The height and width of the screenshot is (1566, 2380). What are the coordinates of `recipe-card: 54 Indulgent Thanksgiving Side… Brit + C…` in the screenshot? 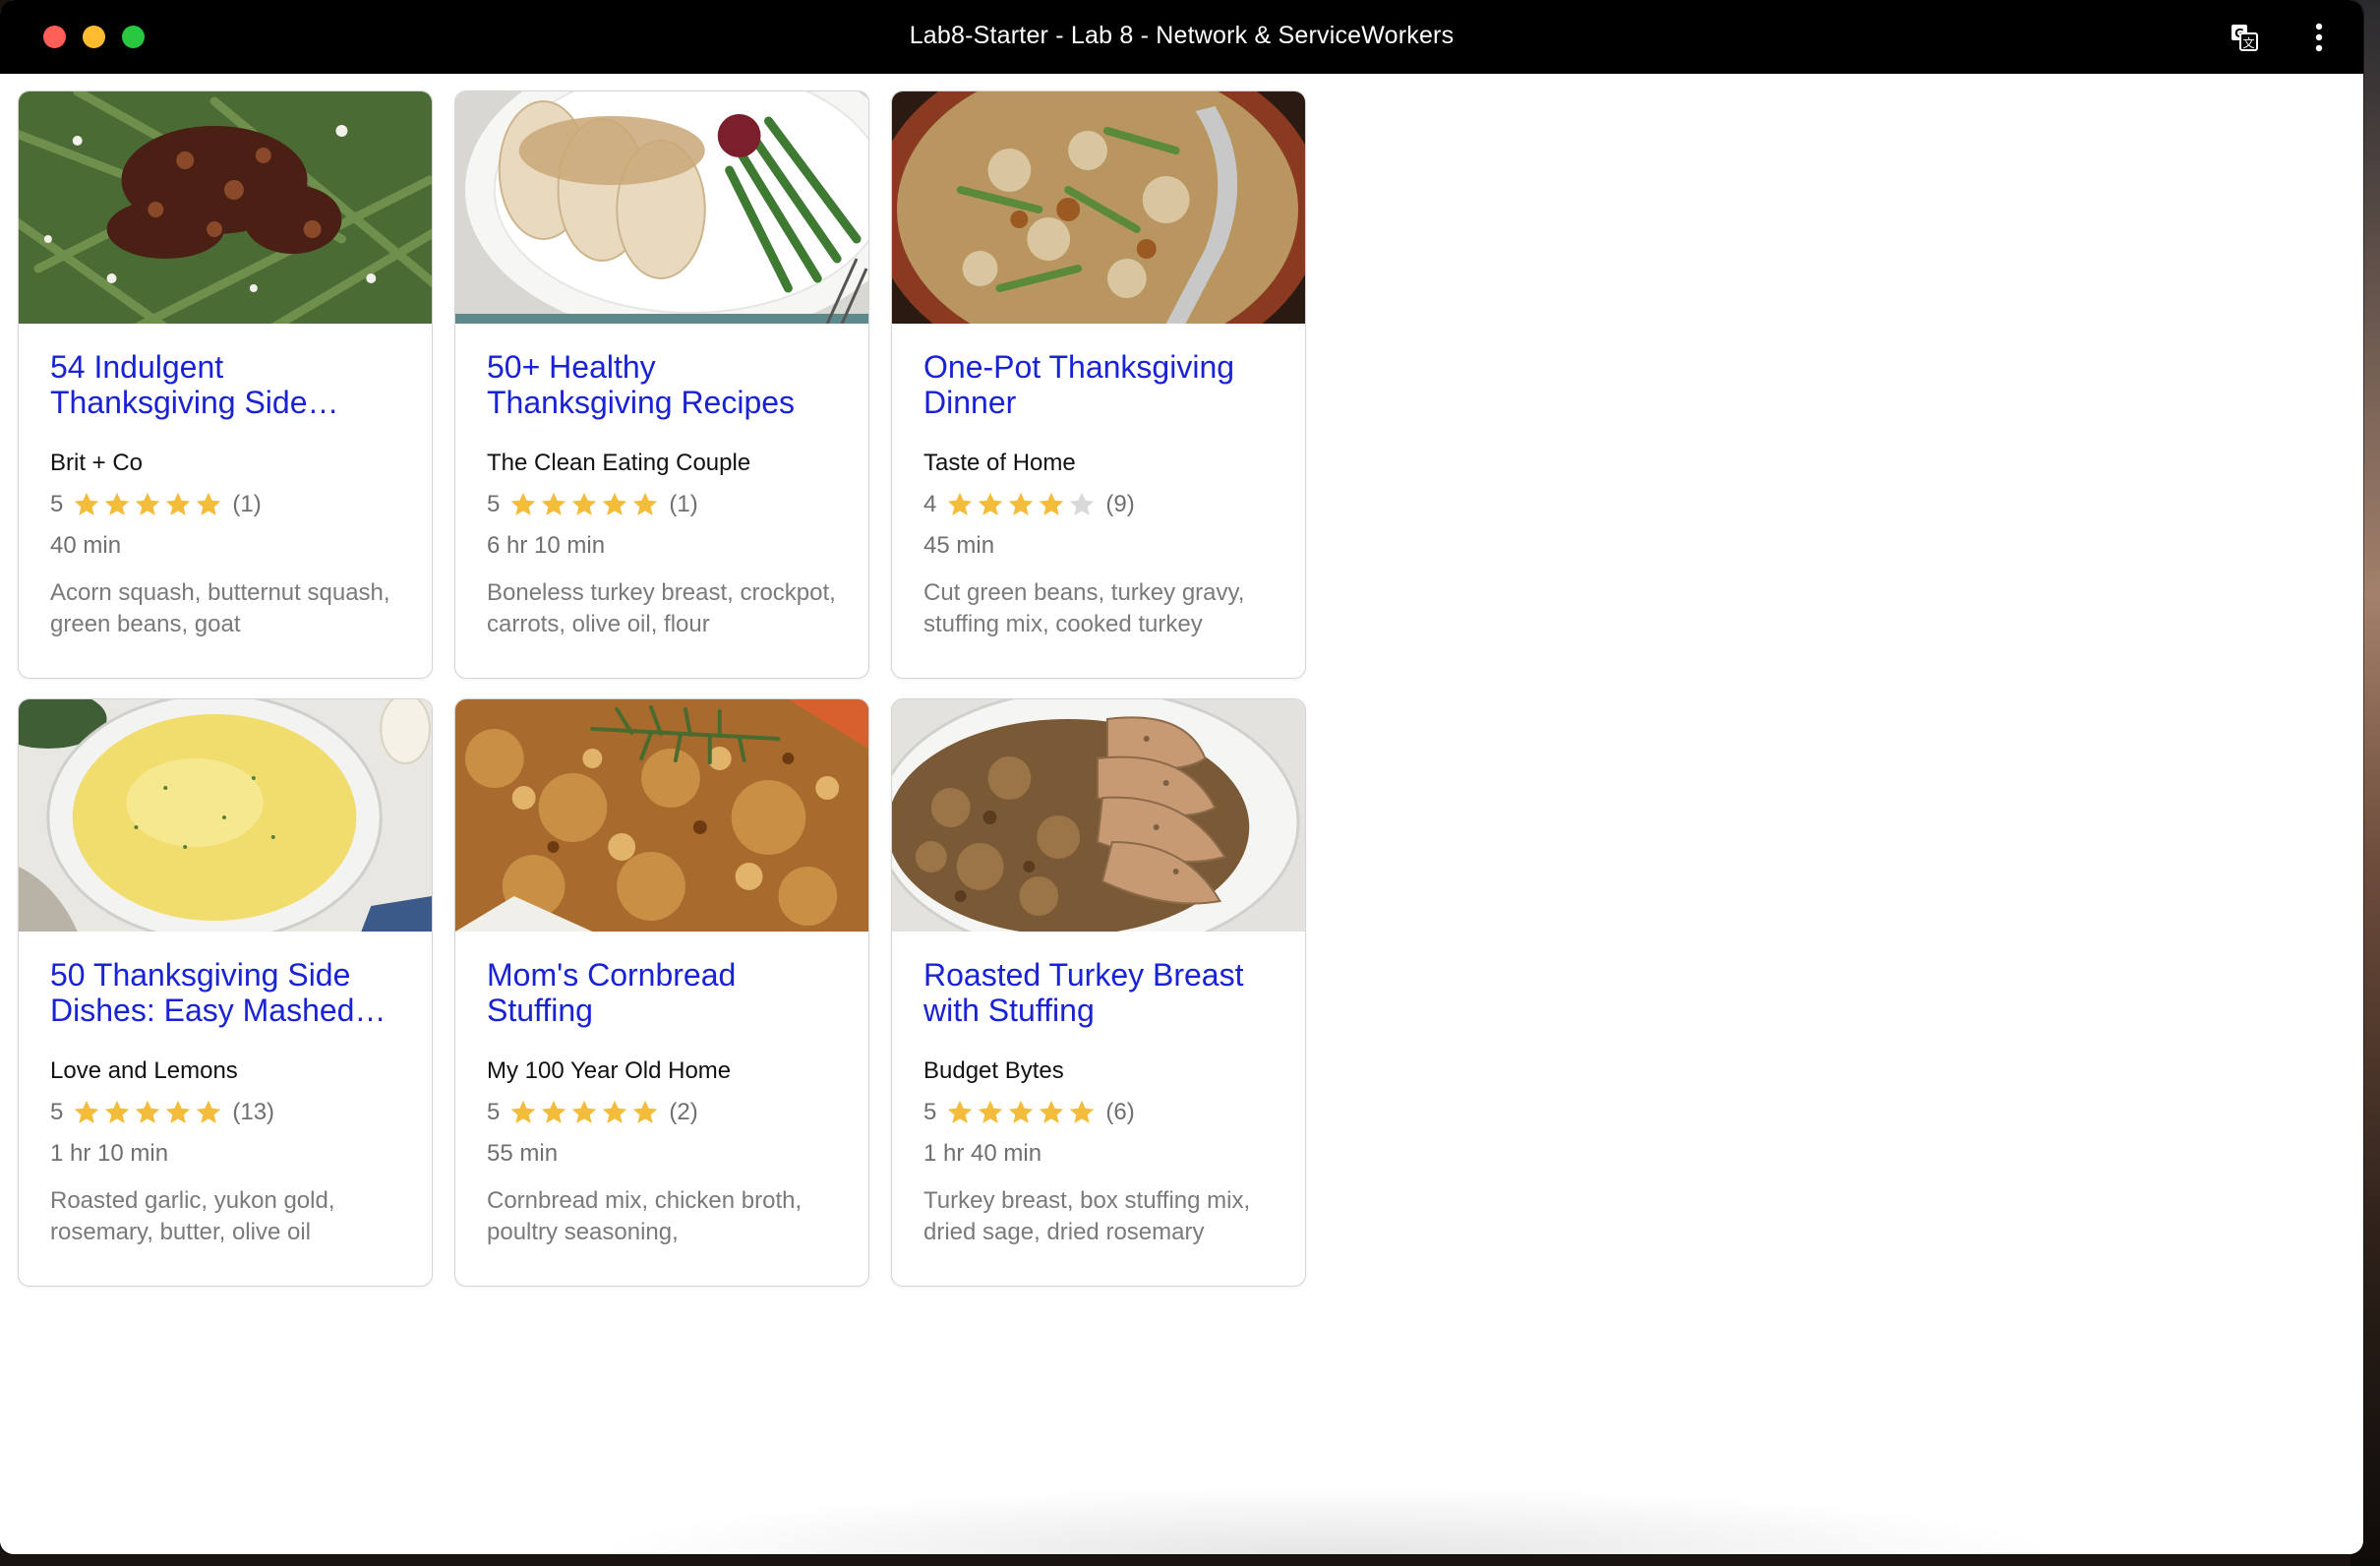 It's located at (225, 384).